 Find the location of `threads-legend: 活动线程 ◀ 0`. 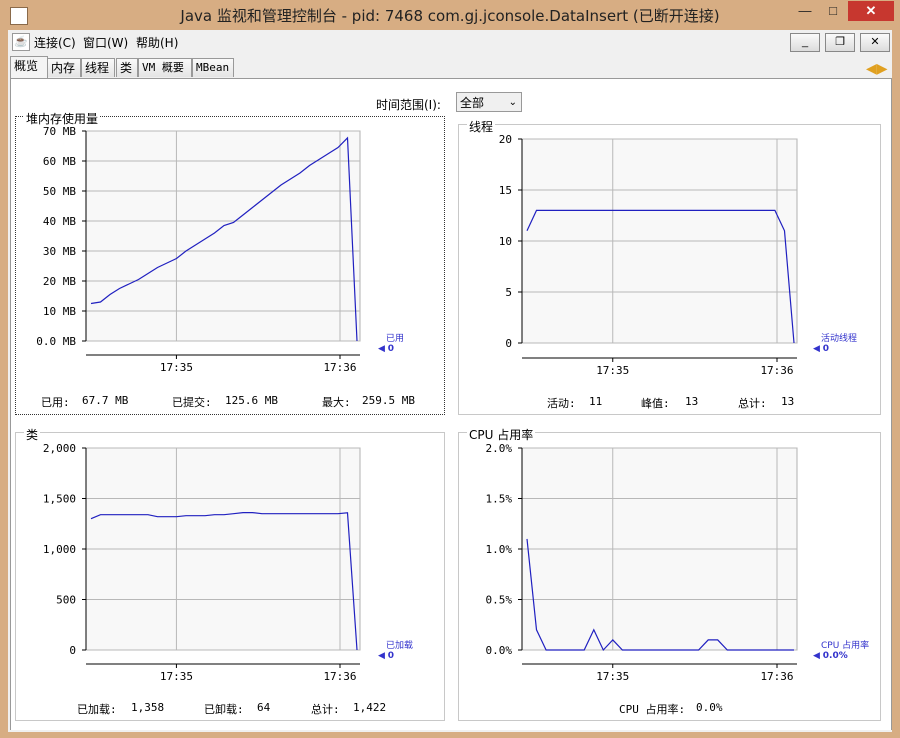

threads-legend: 活动线程 ◀ 0 is located at coordinates (835, 342).